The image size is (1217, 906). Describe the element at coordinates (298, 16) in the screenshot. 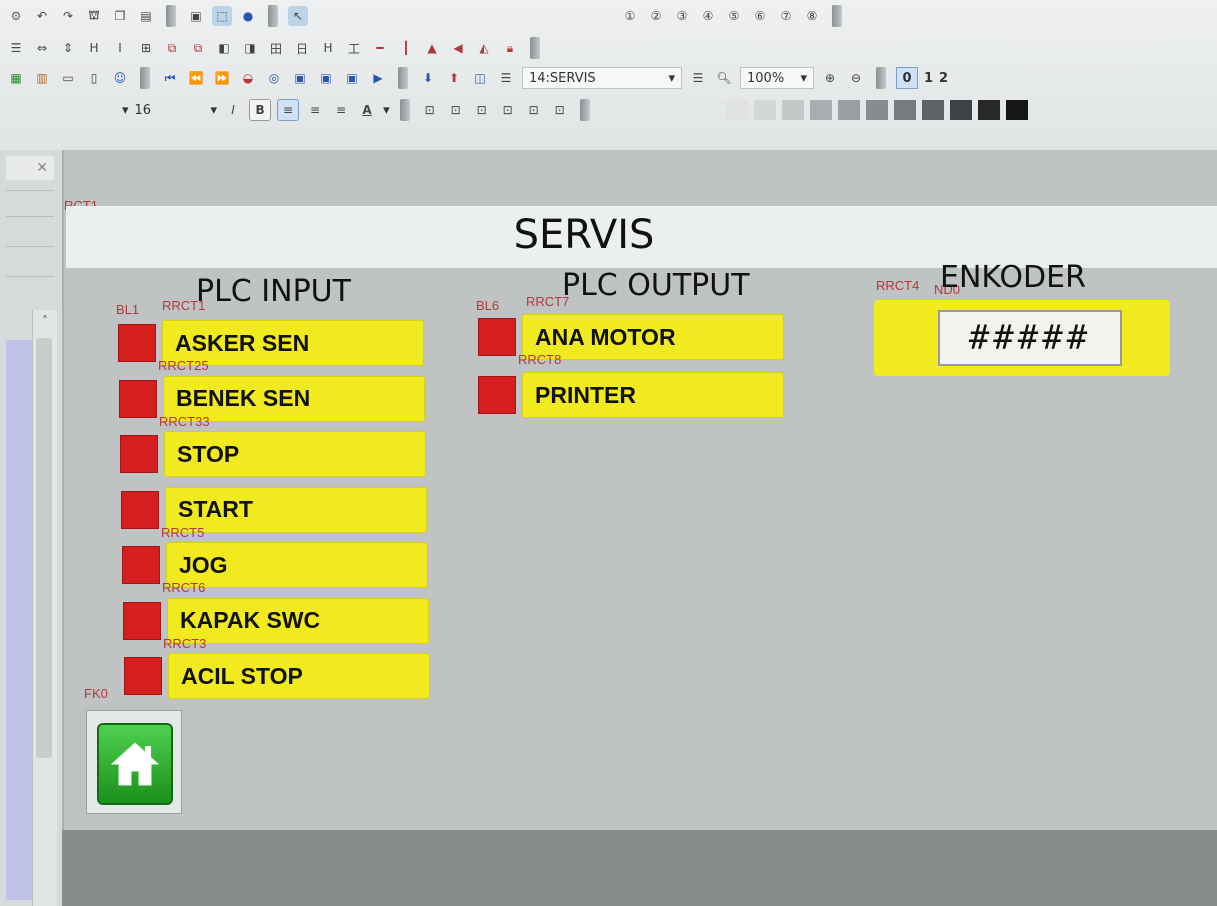

I see `pointer-icon: ↖` at that location.